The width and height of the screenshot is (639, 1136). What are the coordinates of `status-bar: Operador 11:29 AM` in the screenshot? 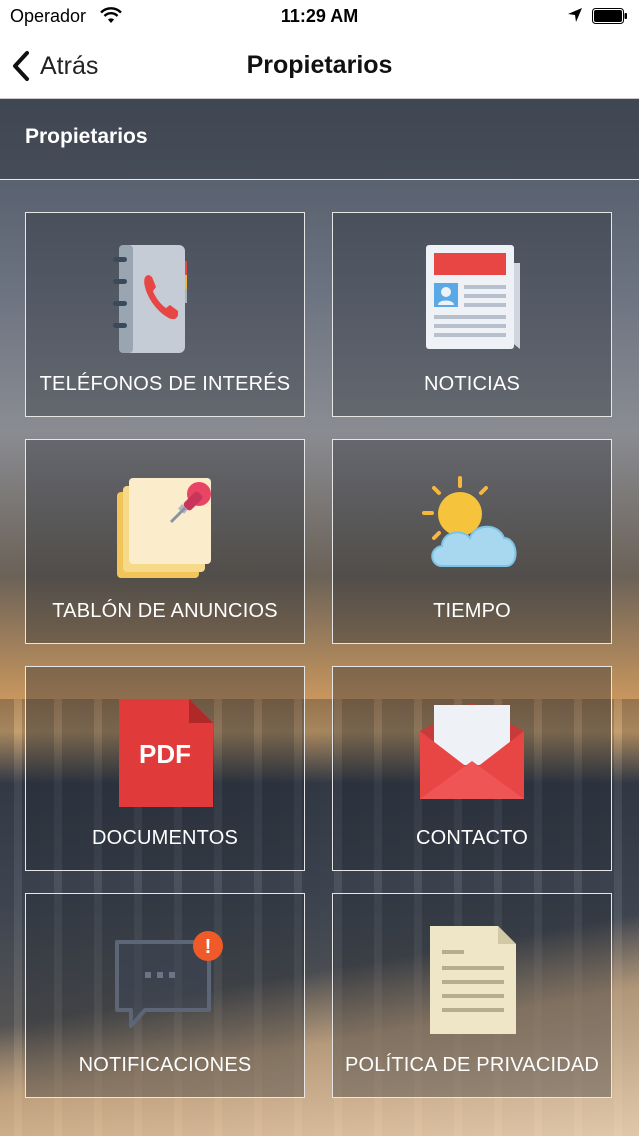 It's located at (319, 17).